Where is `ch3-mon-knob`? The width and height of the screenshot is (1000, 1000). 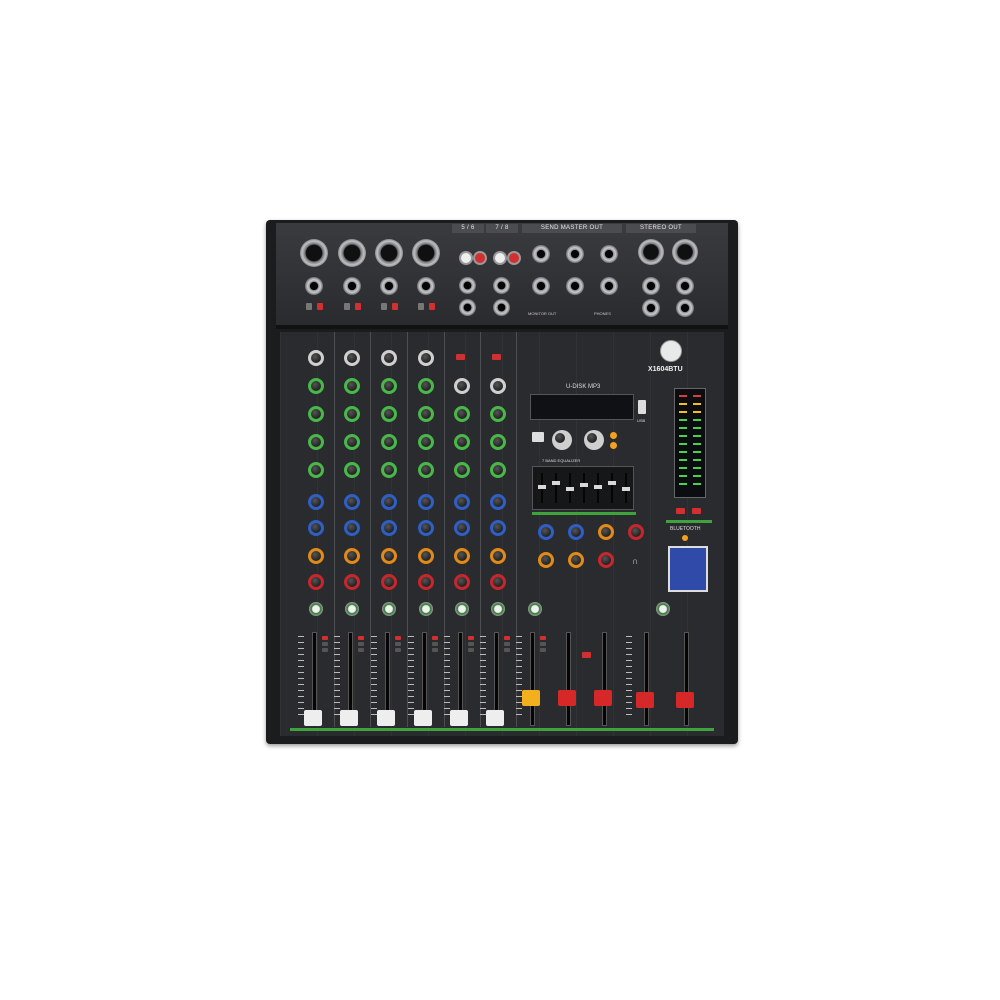
ch3-mon-knob is located at coordinates (389, 502).